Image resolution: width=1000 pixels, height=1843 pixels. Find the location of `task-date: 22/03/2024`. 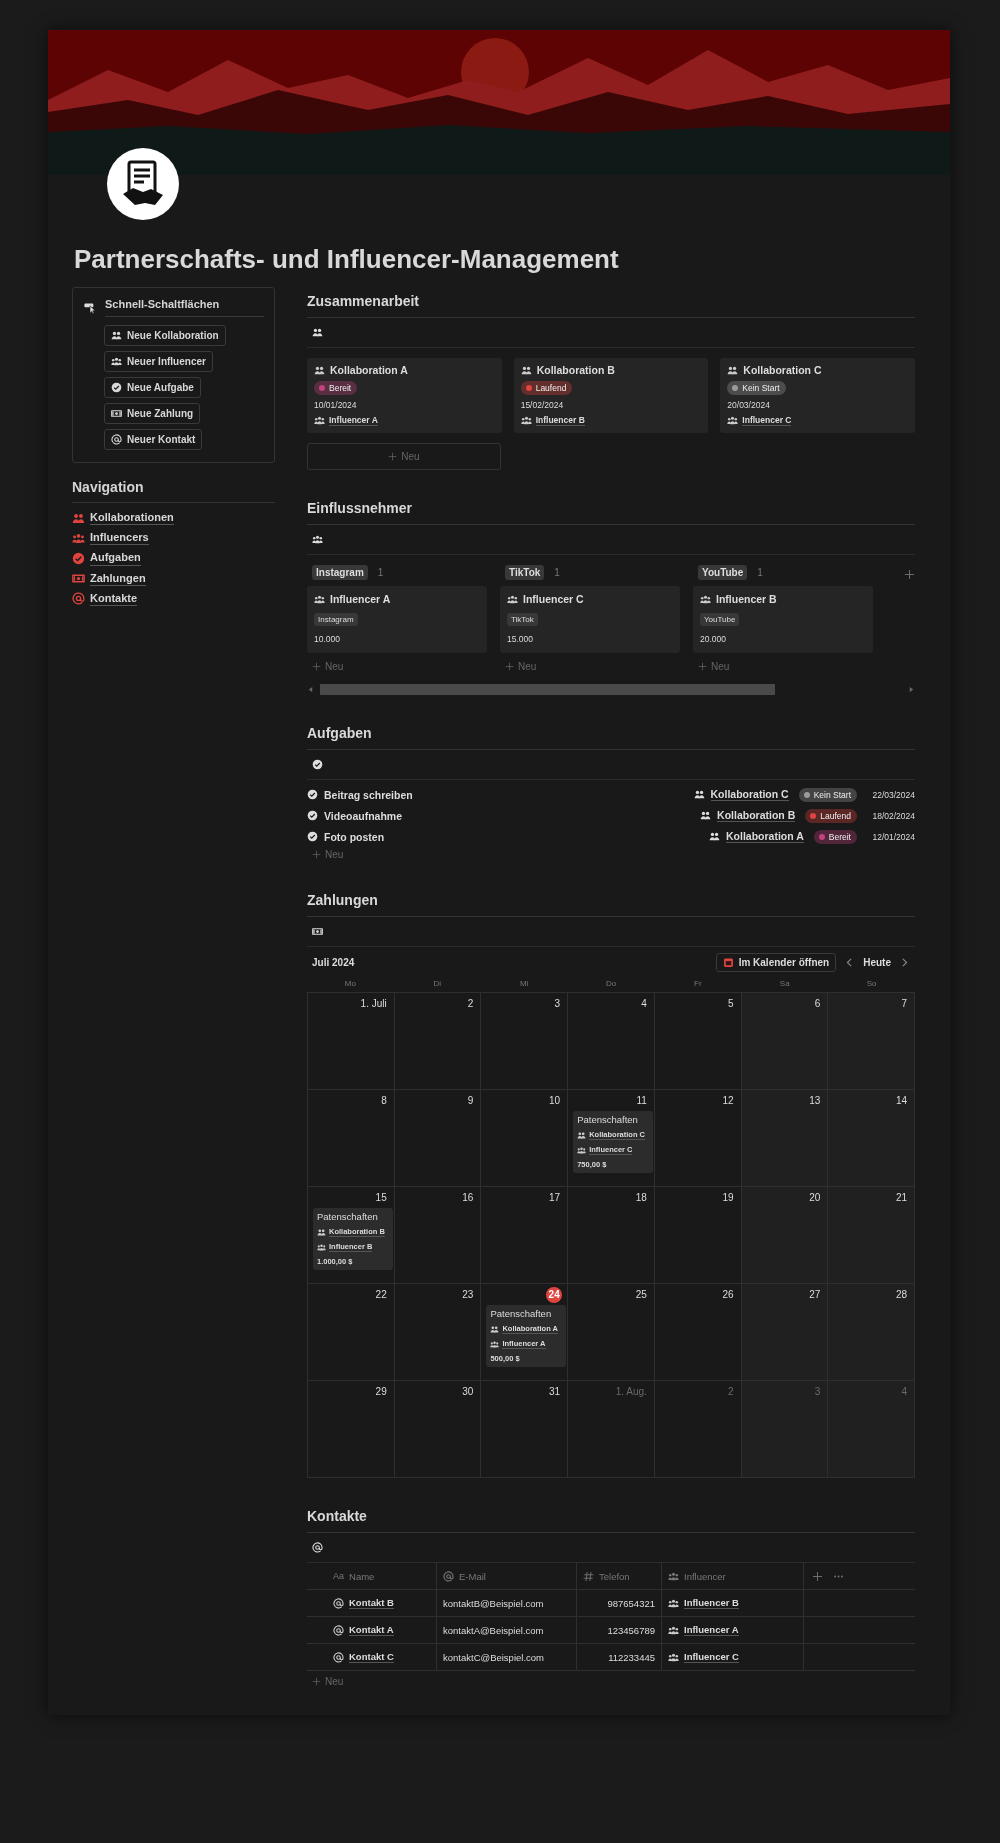

task-date: 22/03/2024 is located at coordinates (893, 794).